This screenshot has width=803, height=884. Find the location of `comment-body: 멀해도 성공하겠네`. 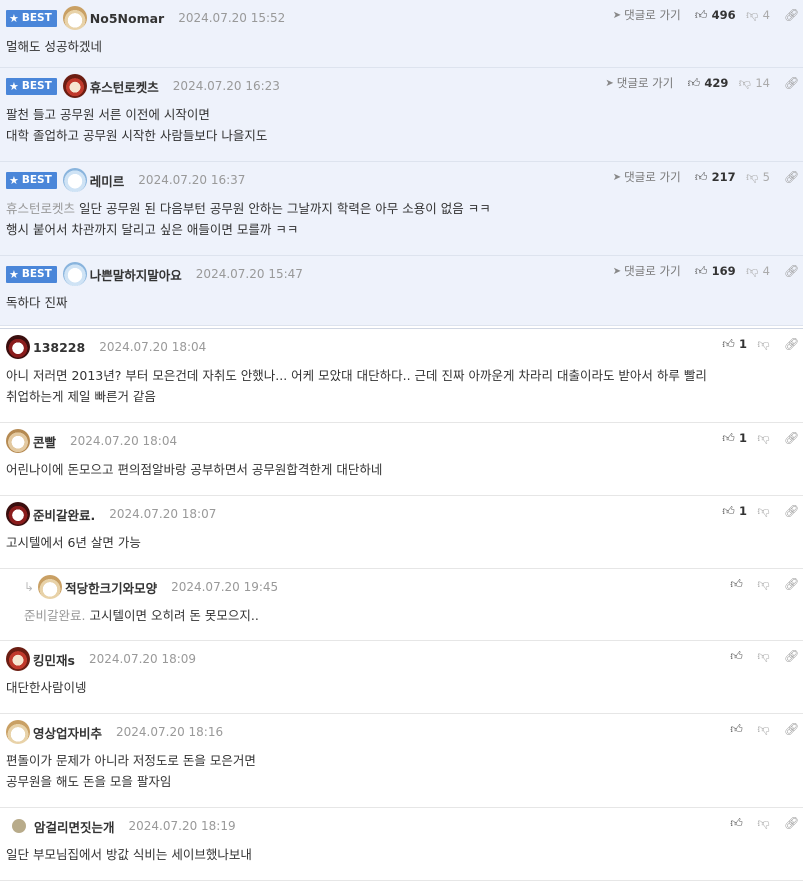

comment-body: 멀해도 성공하겠네 is located at coordinates (54, 46).